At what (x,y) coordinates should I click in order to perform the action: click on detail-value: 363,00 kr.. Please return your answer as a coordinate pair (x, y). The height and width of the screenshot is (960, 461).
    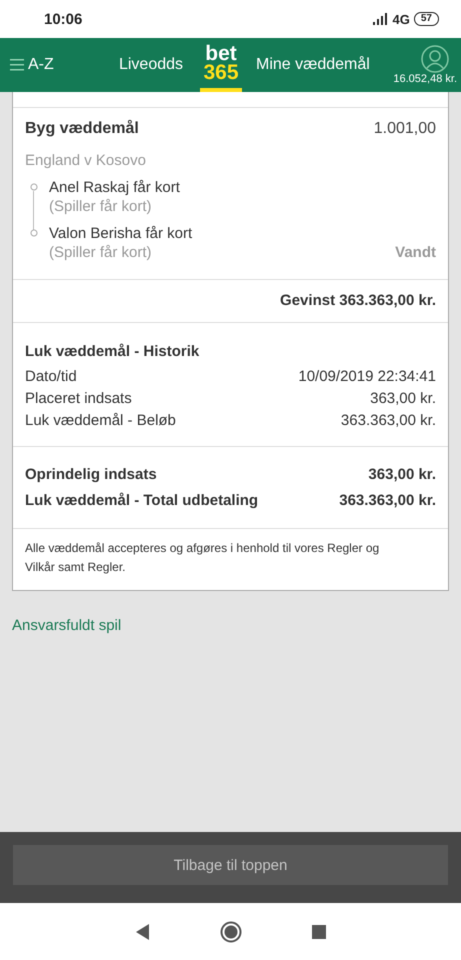
    Looking at the image, I should click on (403, 399).